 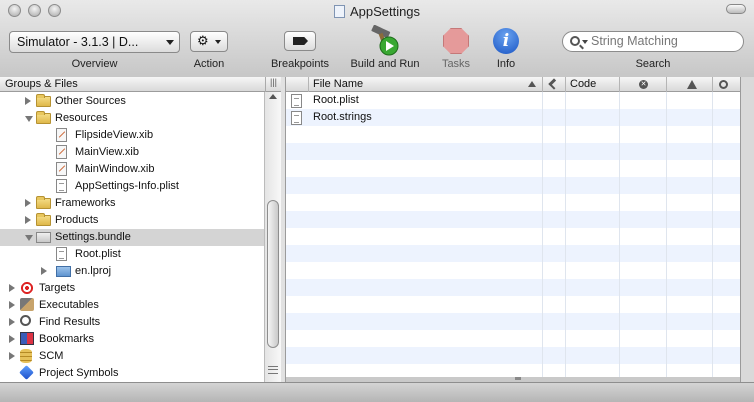 What do you see at coordinates (132, 220) in the screenshot?
I see `sidebar-item-products: Products` at bounding box center [132, 220].